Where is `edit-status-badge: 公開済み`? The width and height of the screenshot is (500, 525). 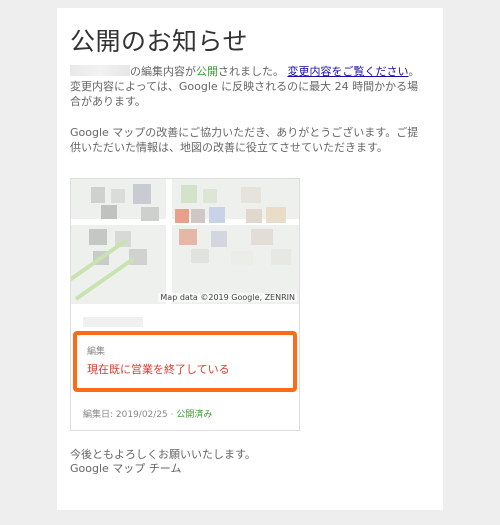
edit-status-badge: 公開済み is located at coordinates (194, 415).